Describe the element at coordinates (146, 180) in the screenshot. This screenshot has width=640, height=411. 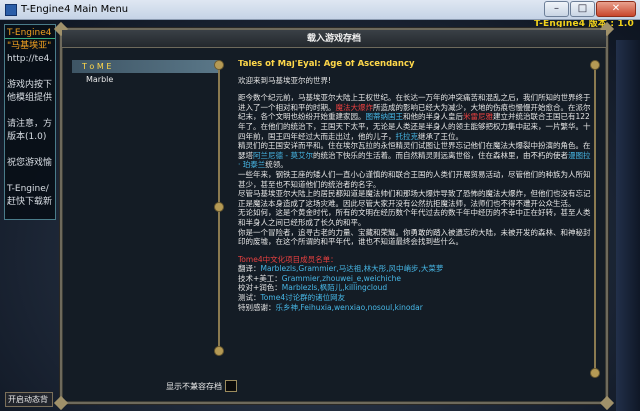
I see `module-list: T o M E Marble` at that location.